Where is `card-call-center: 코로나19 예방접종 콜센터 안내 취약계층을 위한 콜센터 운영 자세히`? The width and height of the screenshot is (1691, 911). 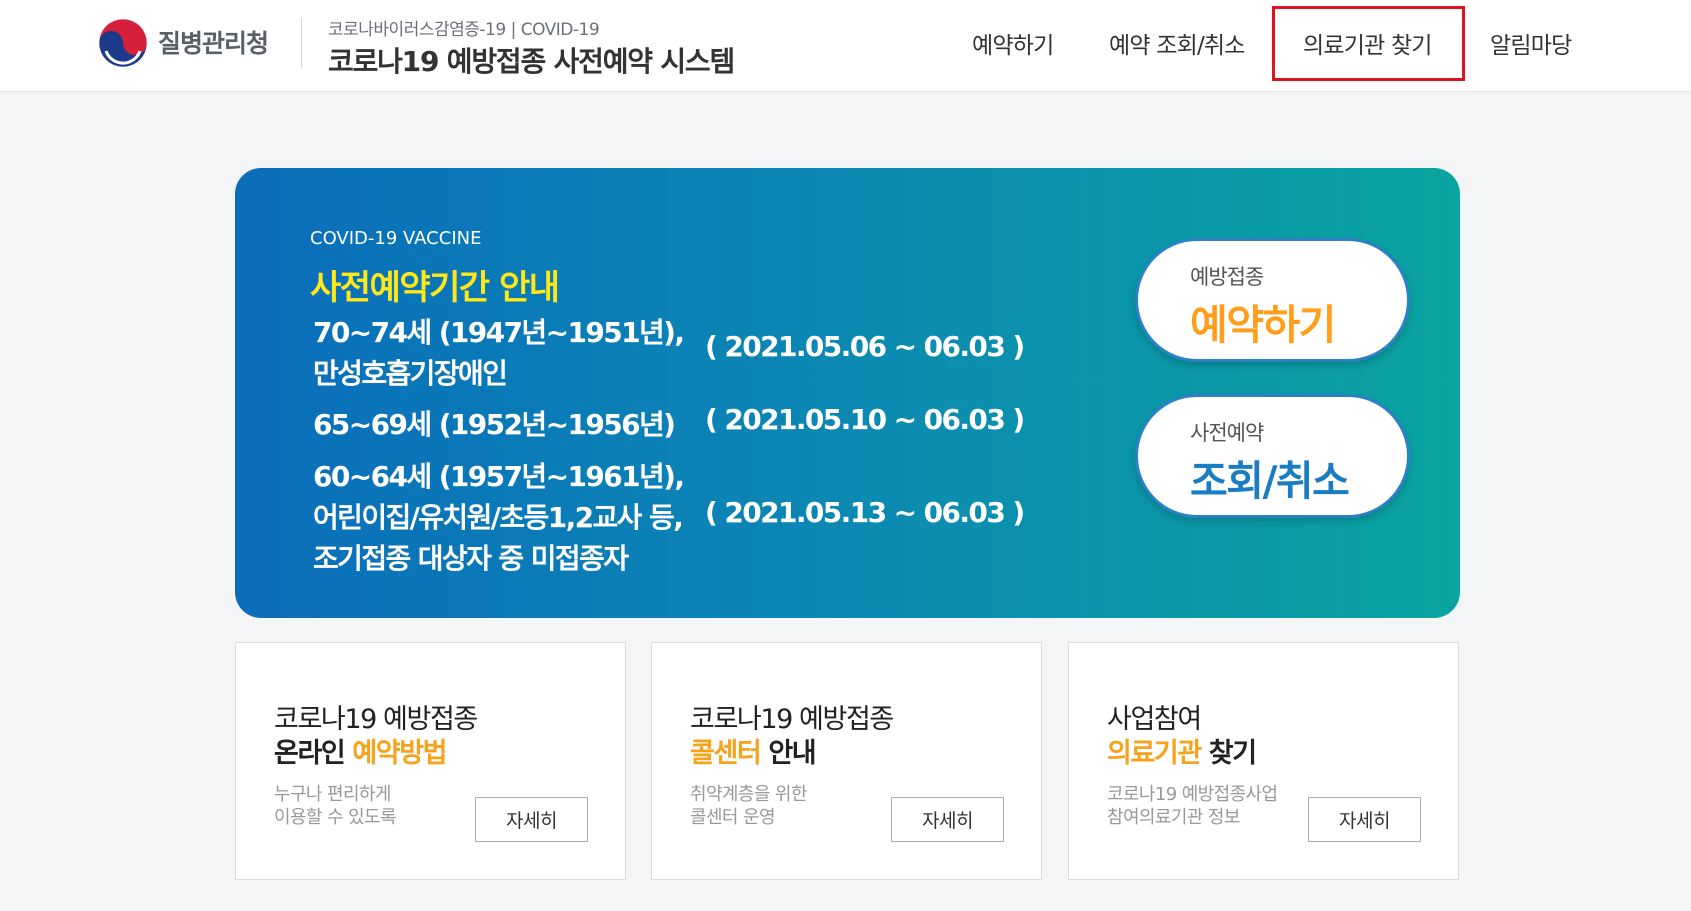
card-call-center: 코로나19 예방접종 콜센터 안내 취약계층을 위한 콜센터 운영 자세히 is located at coordinates (846, 761).